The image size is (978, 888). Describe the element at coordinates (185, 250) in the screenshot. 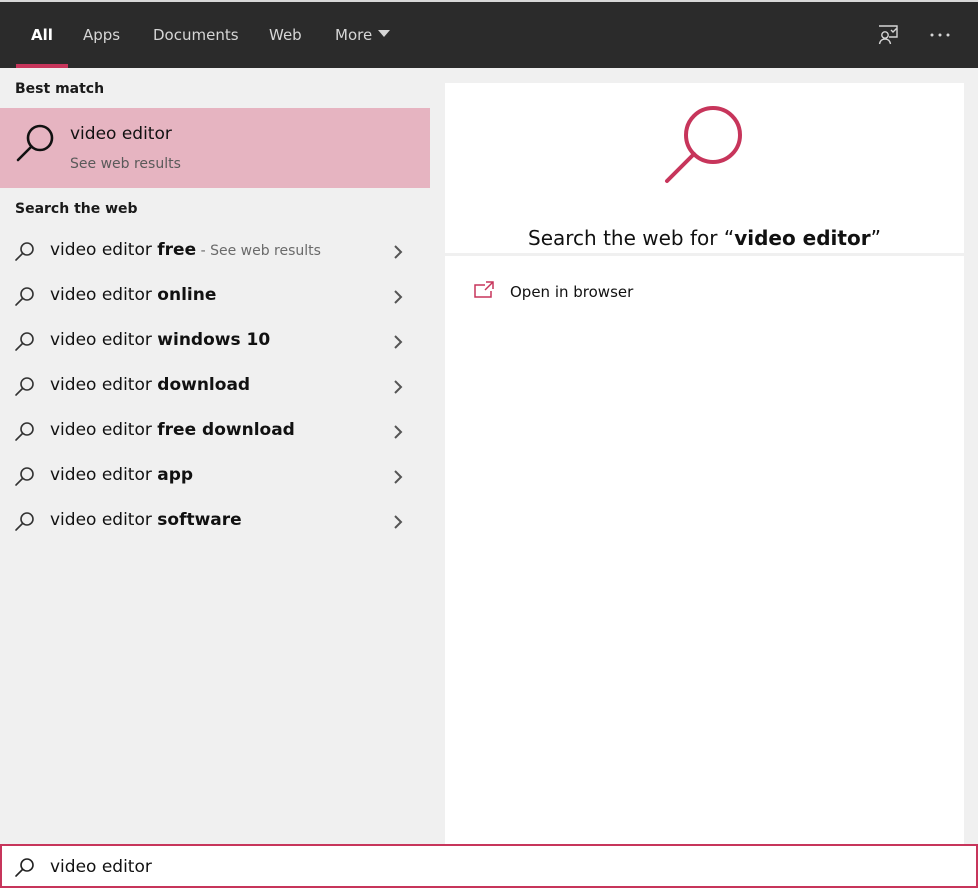

I see `suggestion-text: video editor free - See web results` at that location.